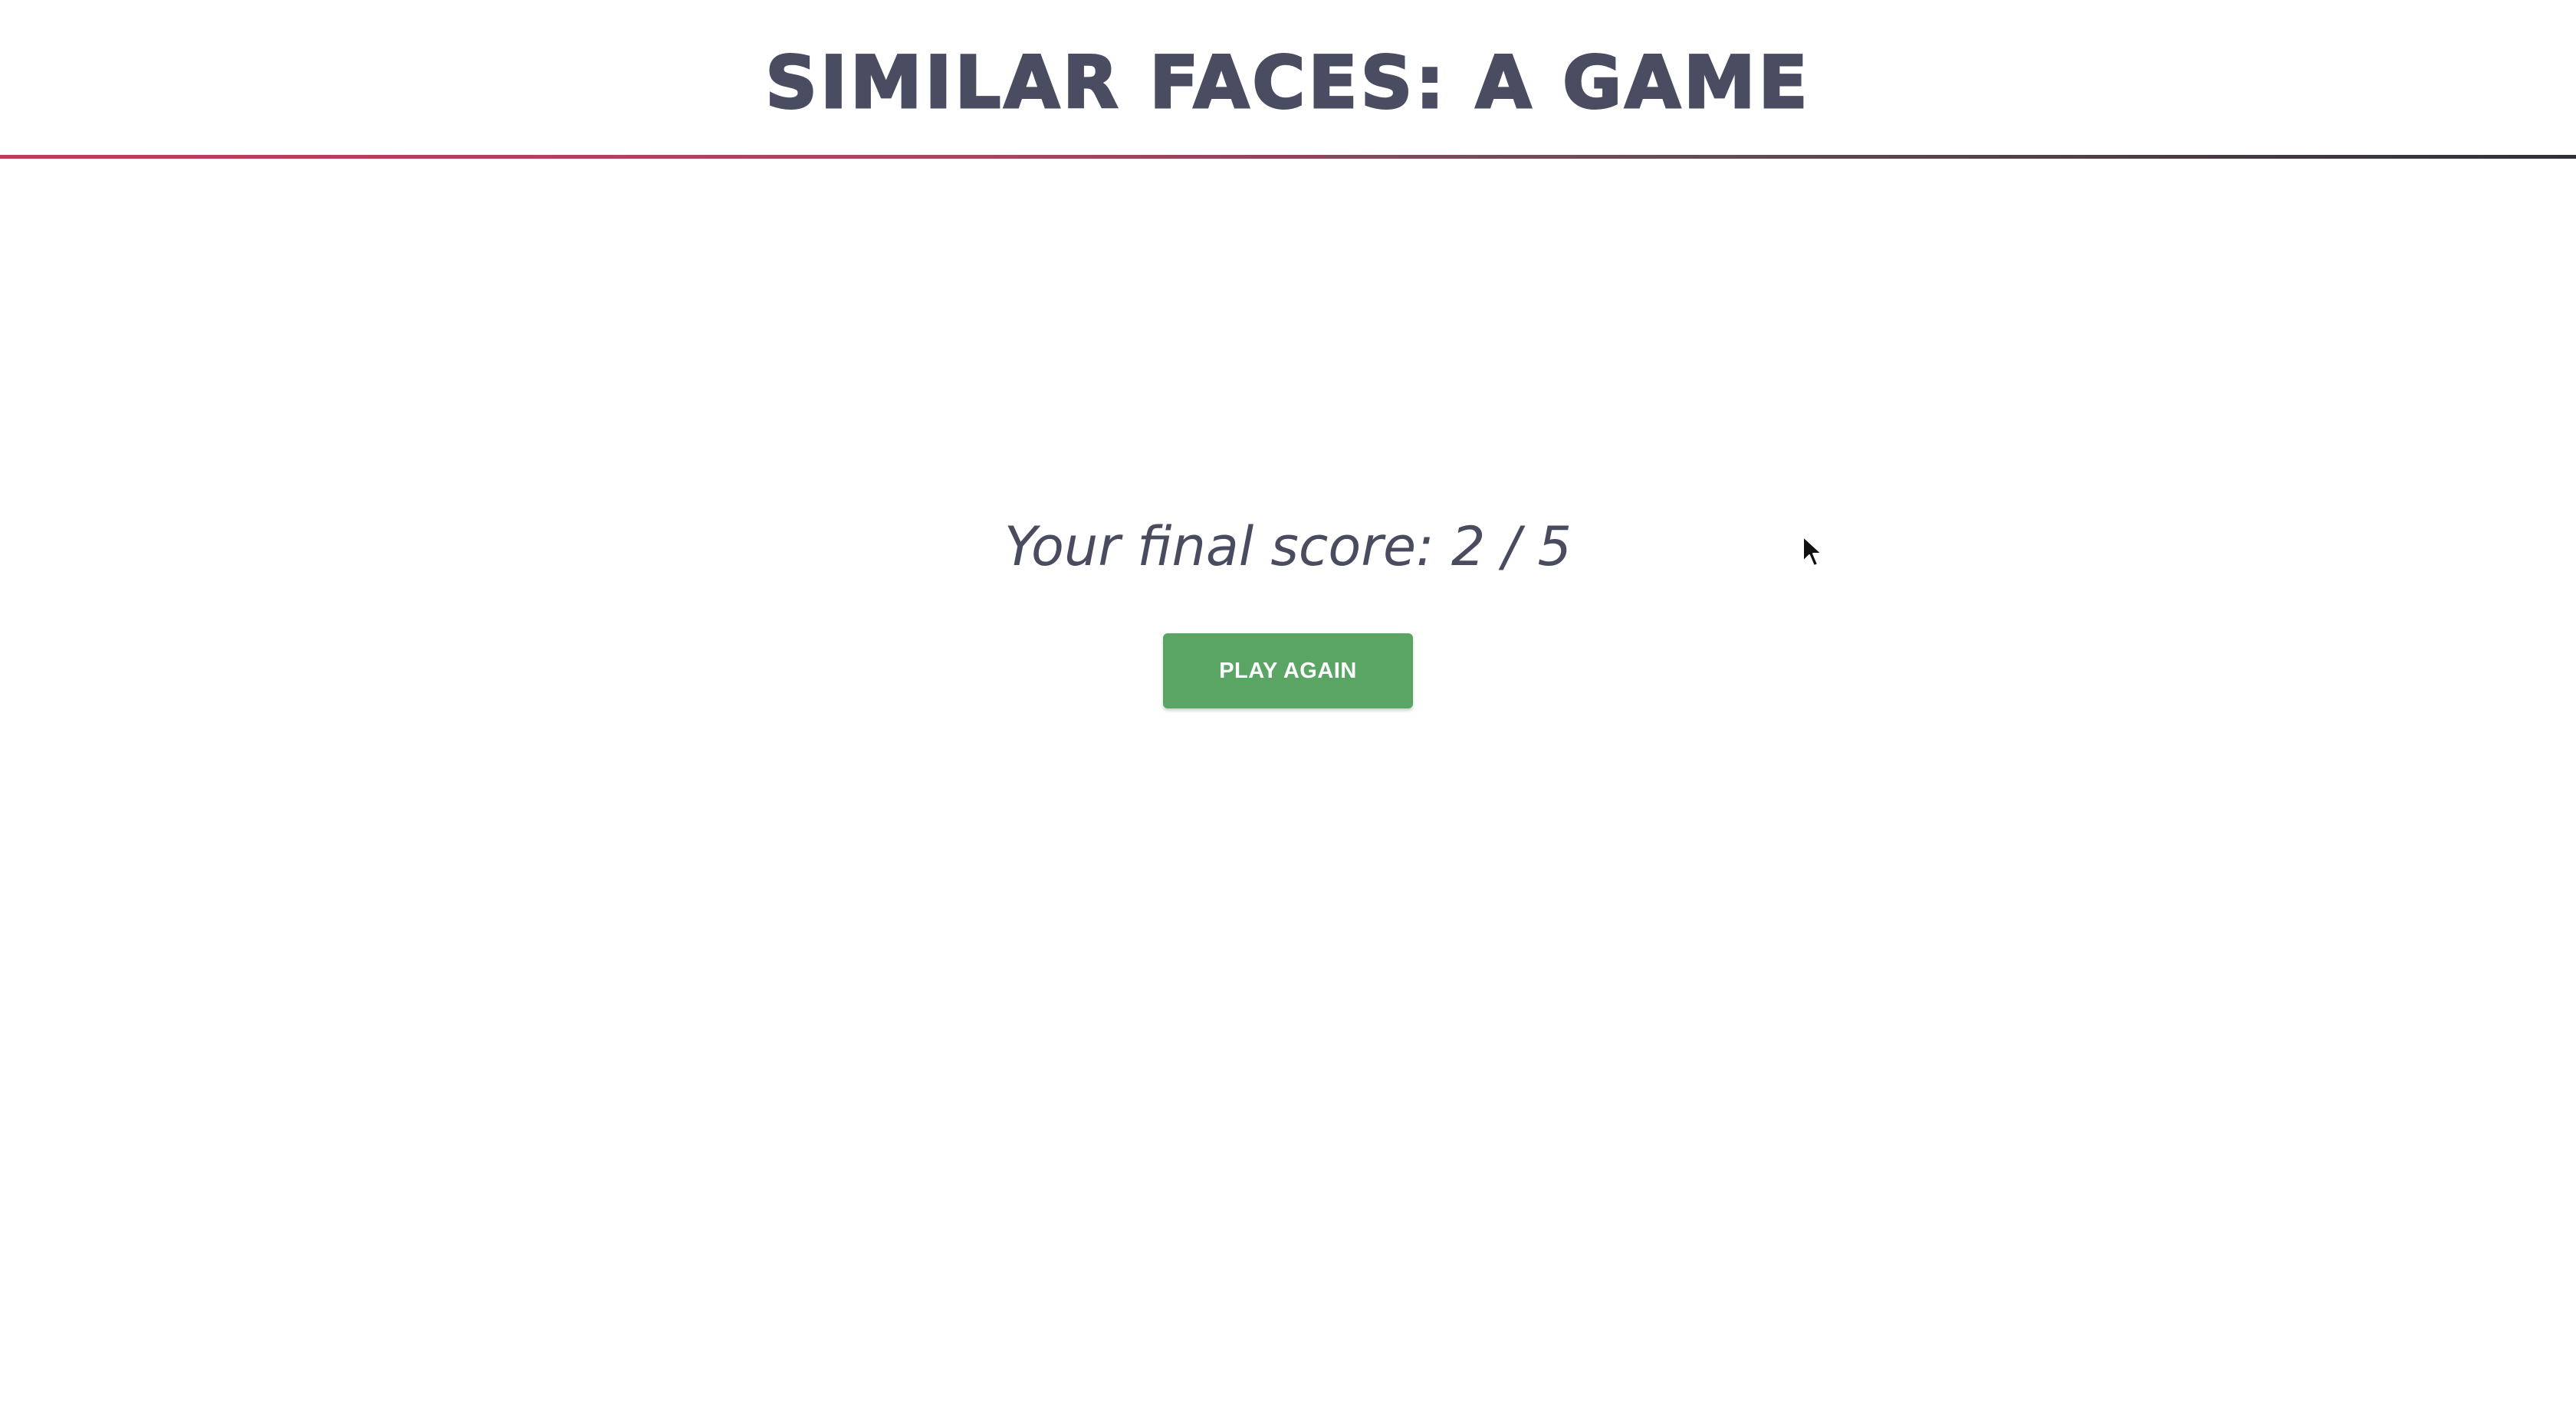  Describe the element at coordinates (1288, 670) in the screenshot. I see `play-again-button: PLAY AGAIN` at that location.